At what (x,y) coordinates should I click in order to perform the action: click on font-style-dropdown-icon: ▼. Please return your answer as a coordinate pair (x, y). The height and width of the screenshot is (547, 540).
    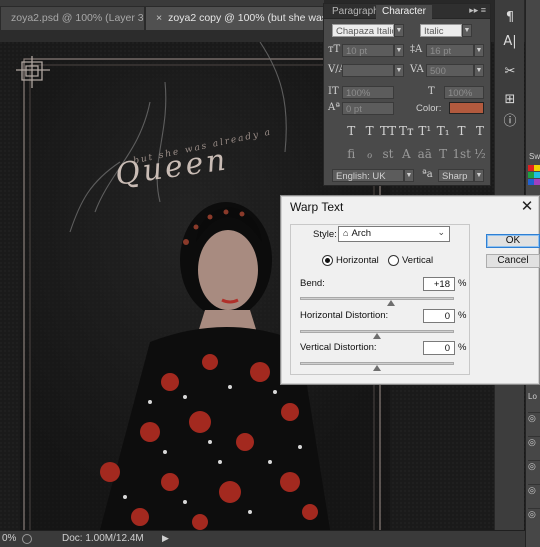
    Looking at the image, I should click on (467, 30).